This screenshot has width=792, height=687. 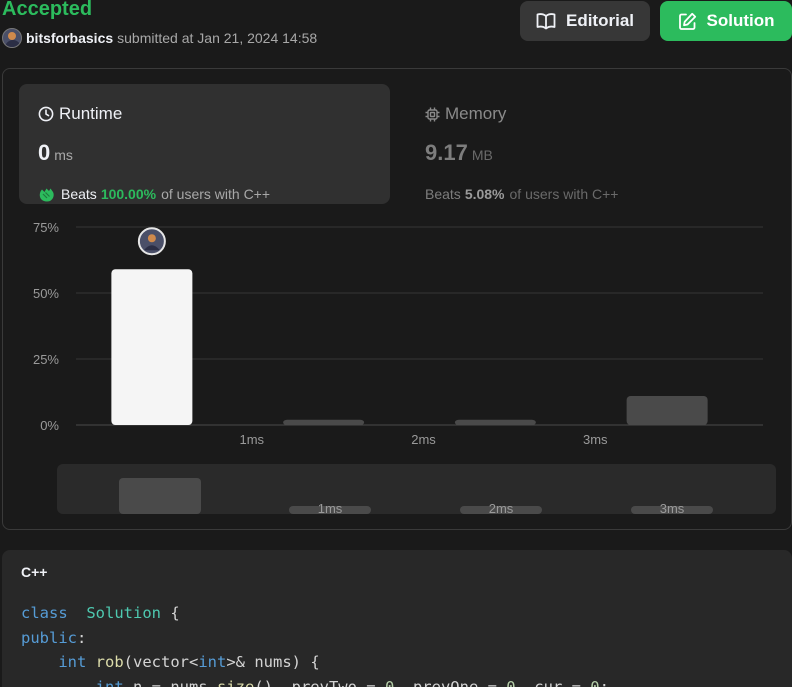 I want to click on code-token: , prevOne =, so click(x=450, y=682).